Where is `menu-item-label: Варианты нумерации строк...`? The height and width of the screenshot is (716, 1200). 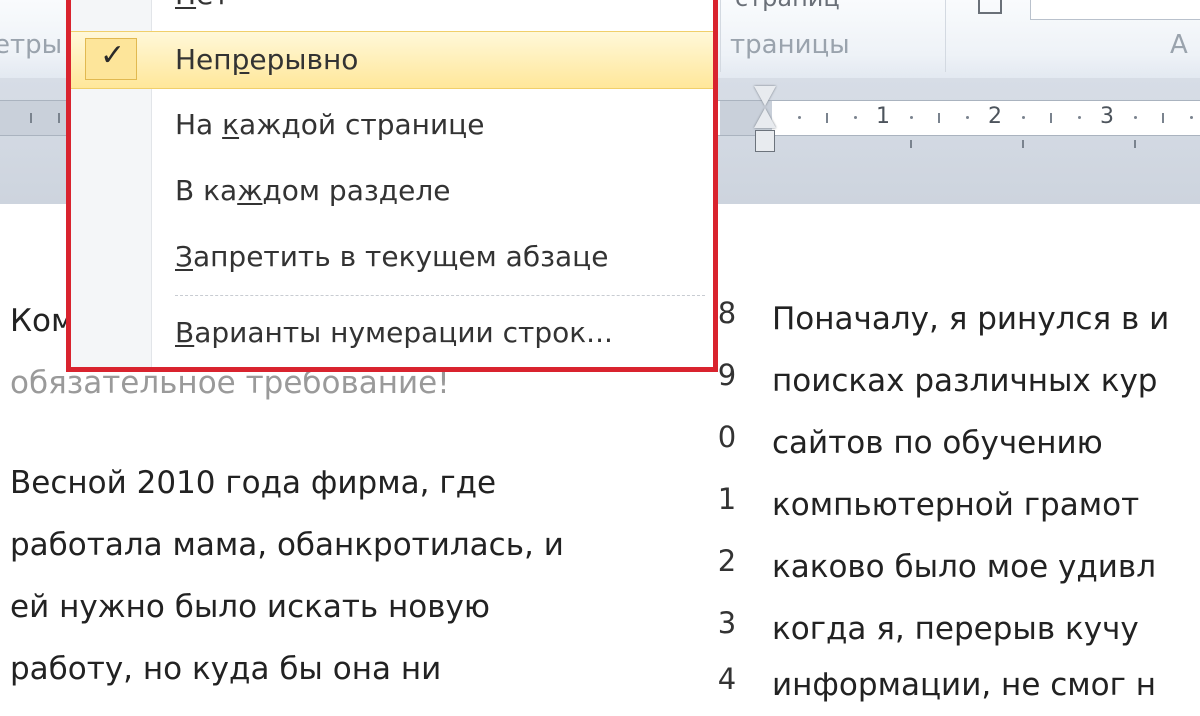
menu-item-label: Варианты нумерации строк... is located at coordinates (394, 332).